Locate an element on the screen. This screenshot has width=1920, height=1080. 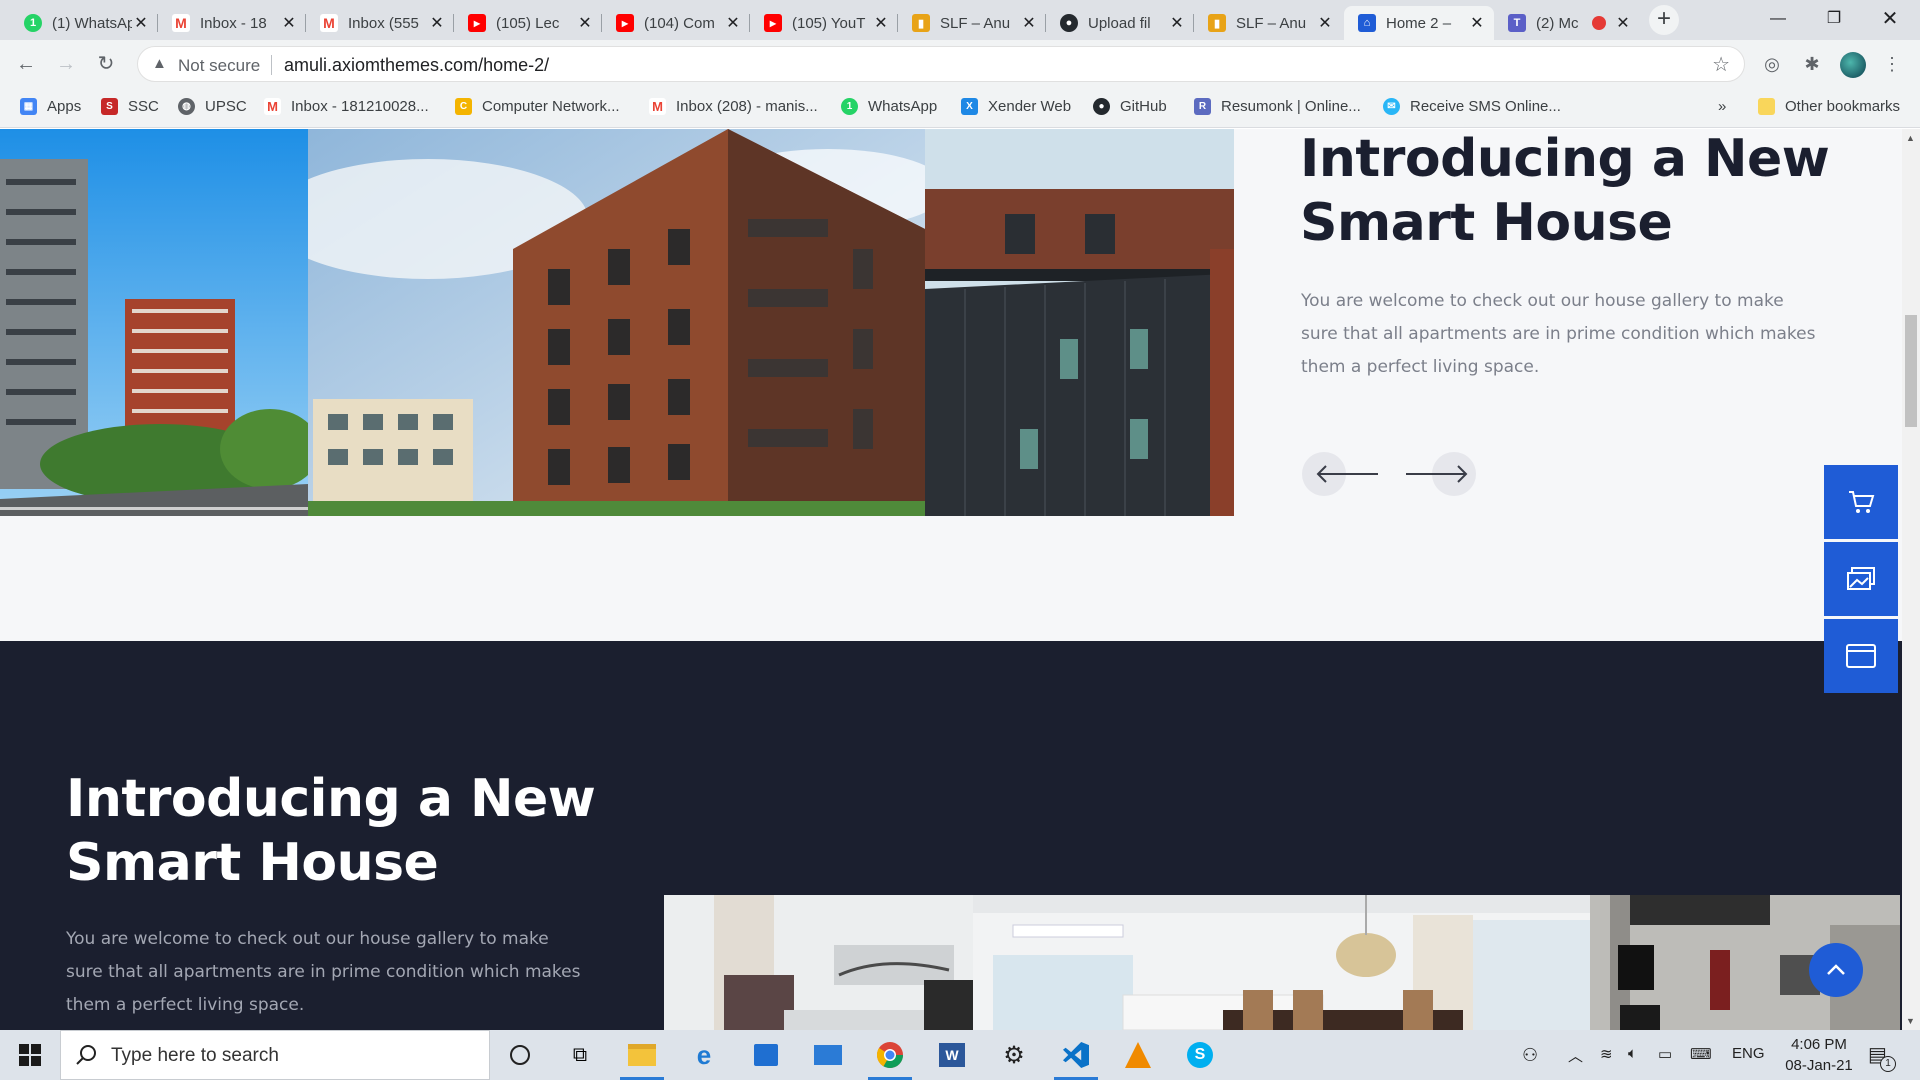
bookmark-apps: ▦ Apps is located at coordinates (50, 106).